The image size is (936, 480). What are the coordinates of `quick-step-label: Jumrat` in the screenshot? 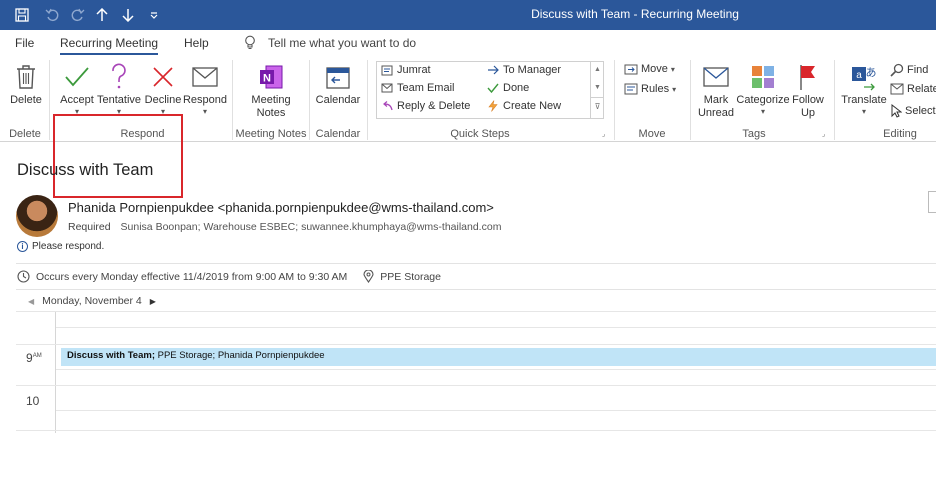 It's located at (414, 70).